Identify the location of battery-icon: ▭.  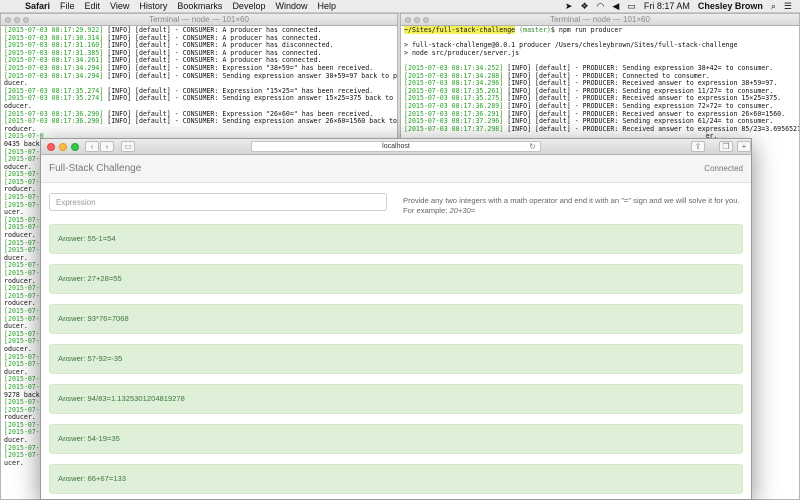
(631, 6).